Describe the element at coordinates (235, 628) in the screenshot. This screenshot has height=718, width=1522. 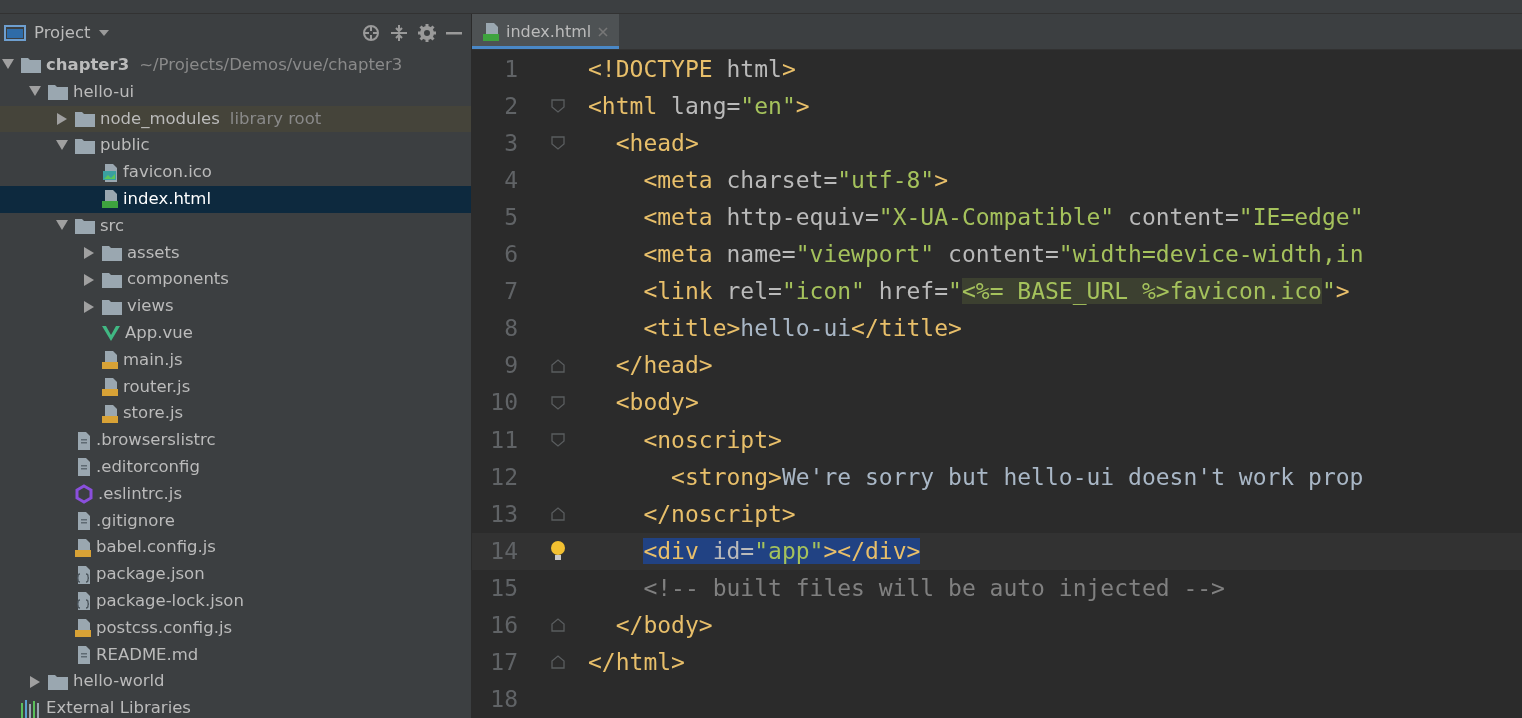
I see `tree-item: postcss.config.js` at that location.